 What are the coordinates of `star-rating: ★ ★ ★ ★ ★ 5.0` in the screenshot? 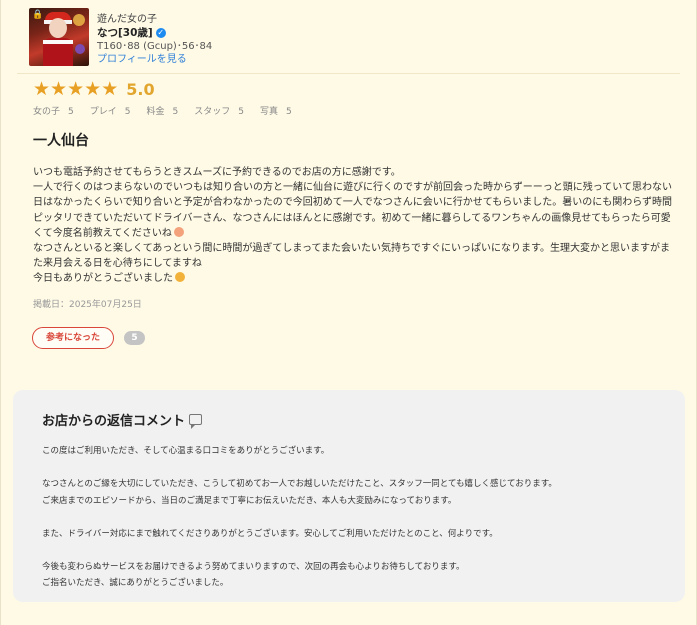 It's located at (94, 89).